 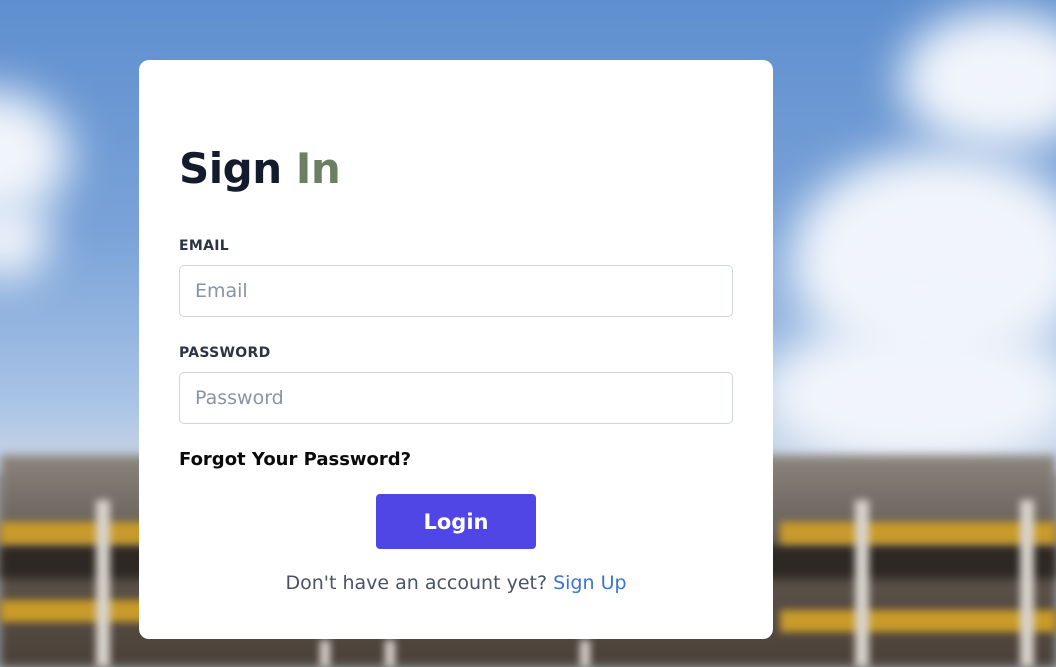 What do you see at coordinates (456, 398) in the screenshot?
I see `password-field` at bounding box center [456, 398].